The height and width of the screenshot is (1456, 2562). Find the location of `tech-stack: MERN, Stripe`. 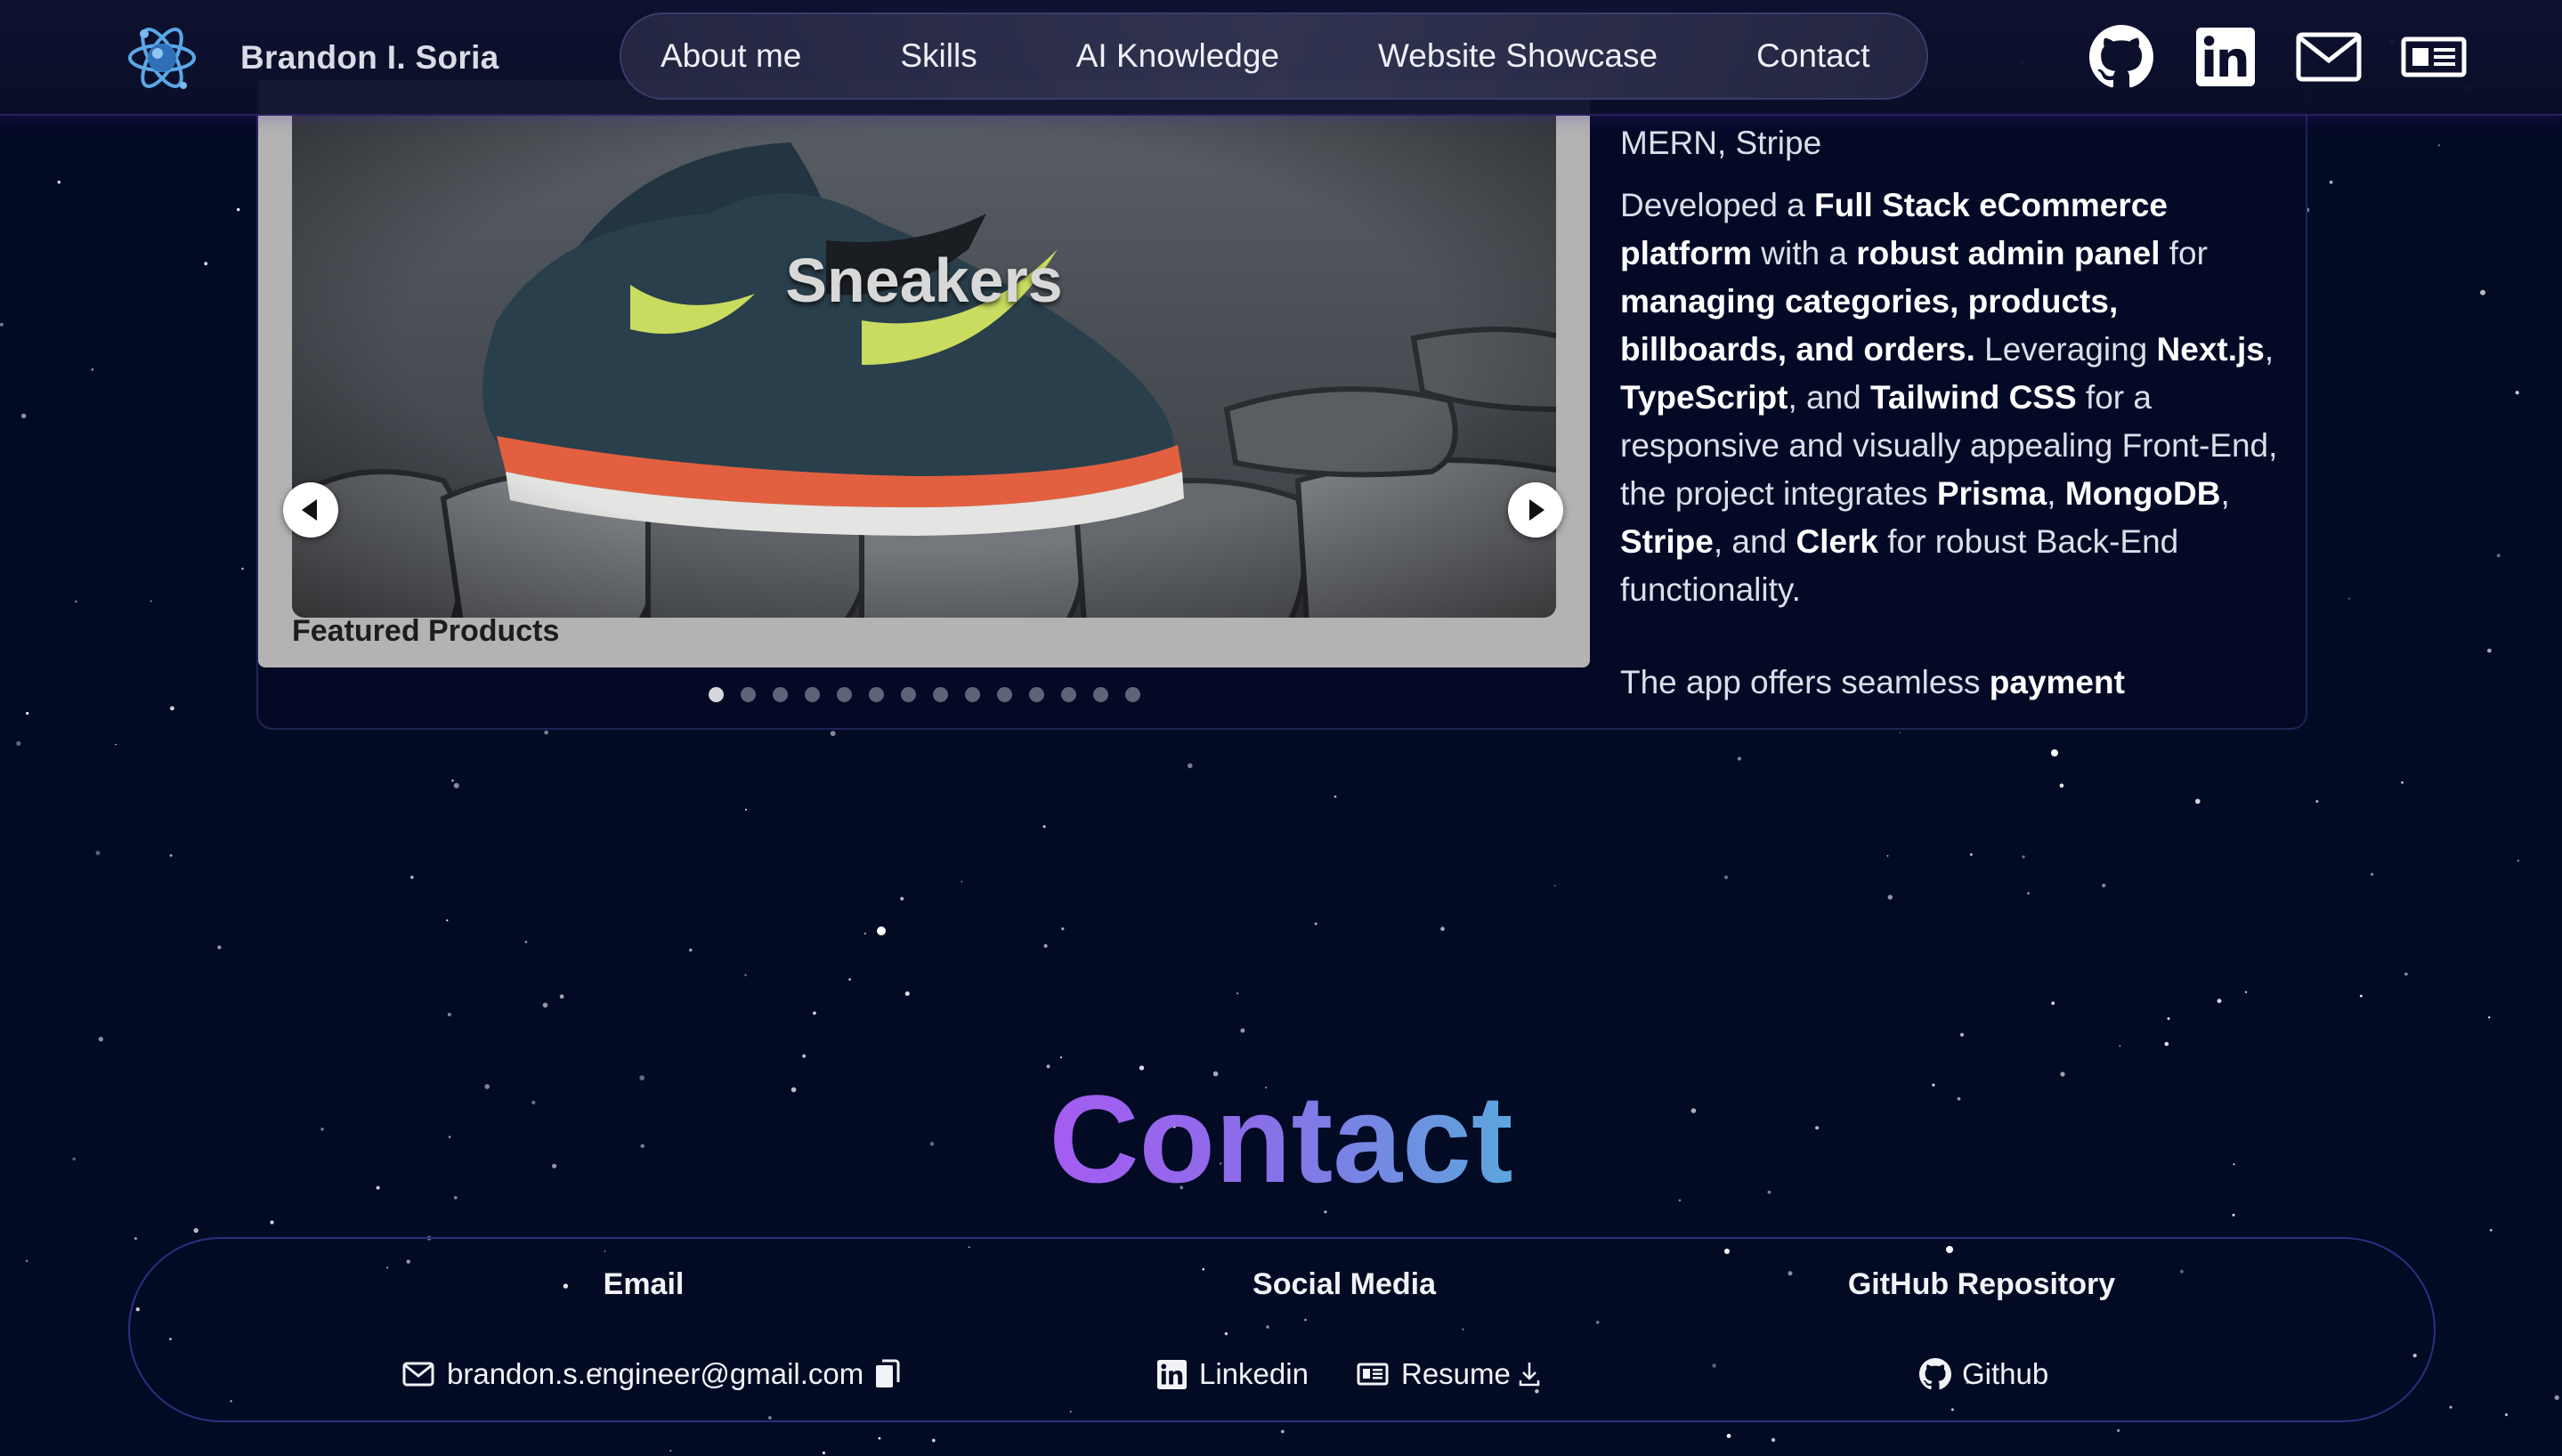

tech-stack: MERN, Stripe is located at coordinates (1721, 143).